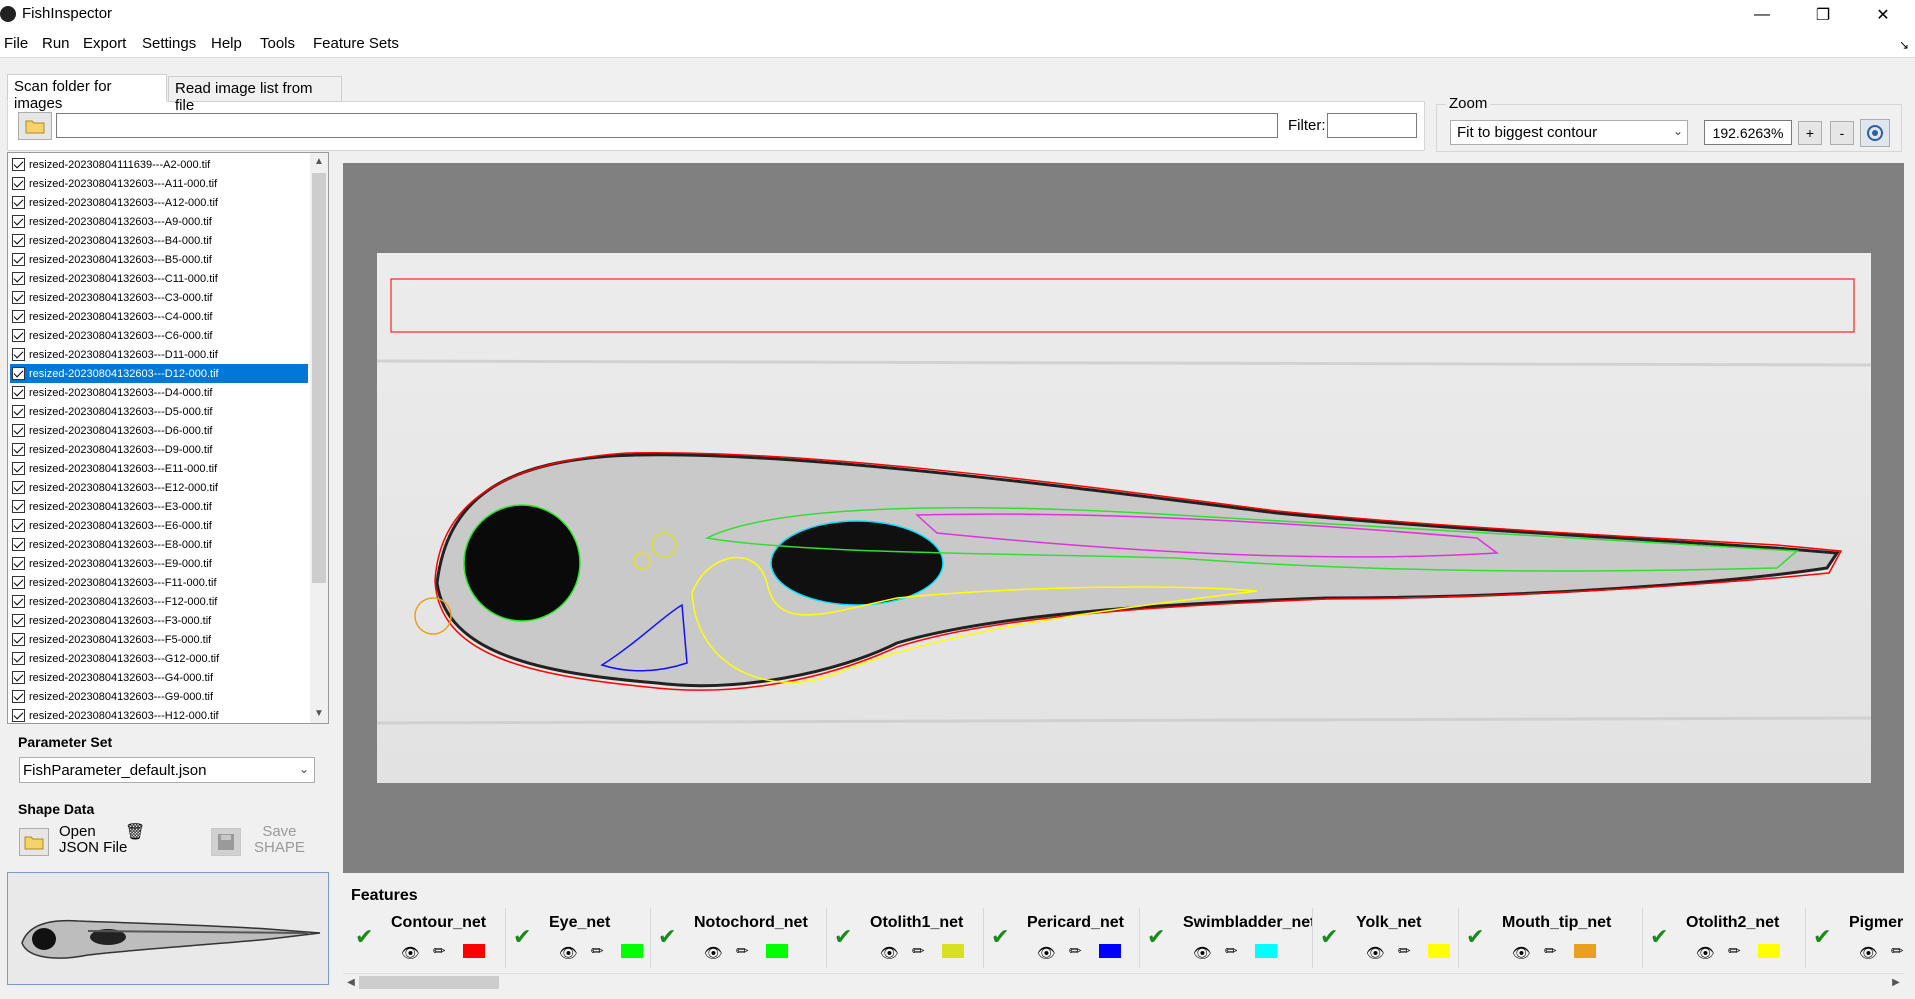 The width and height of the screenshot is (1915, 999). Describe the element at coordinates (159, 582) in the screenshot. I see `file-list-item: resized-20230804132603---F11-000.tif` at that location.